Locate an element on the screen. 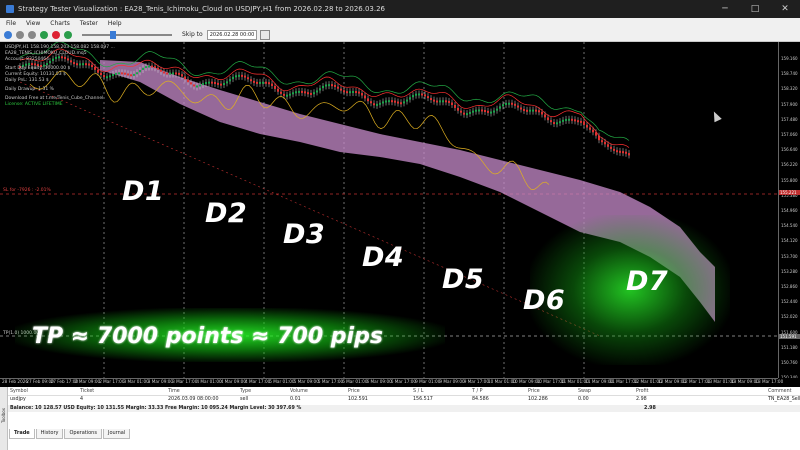  price-tick-label: 151.180 is located at coordinates (789, 347).